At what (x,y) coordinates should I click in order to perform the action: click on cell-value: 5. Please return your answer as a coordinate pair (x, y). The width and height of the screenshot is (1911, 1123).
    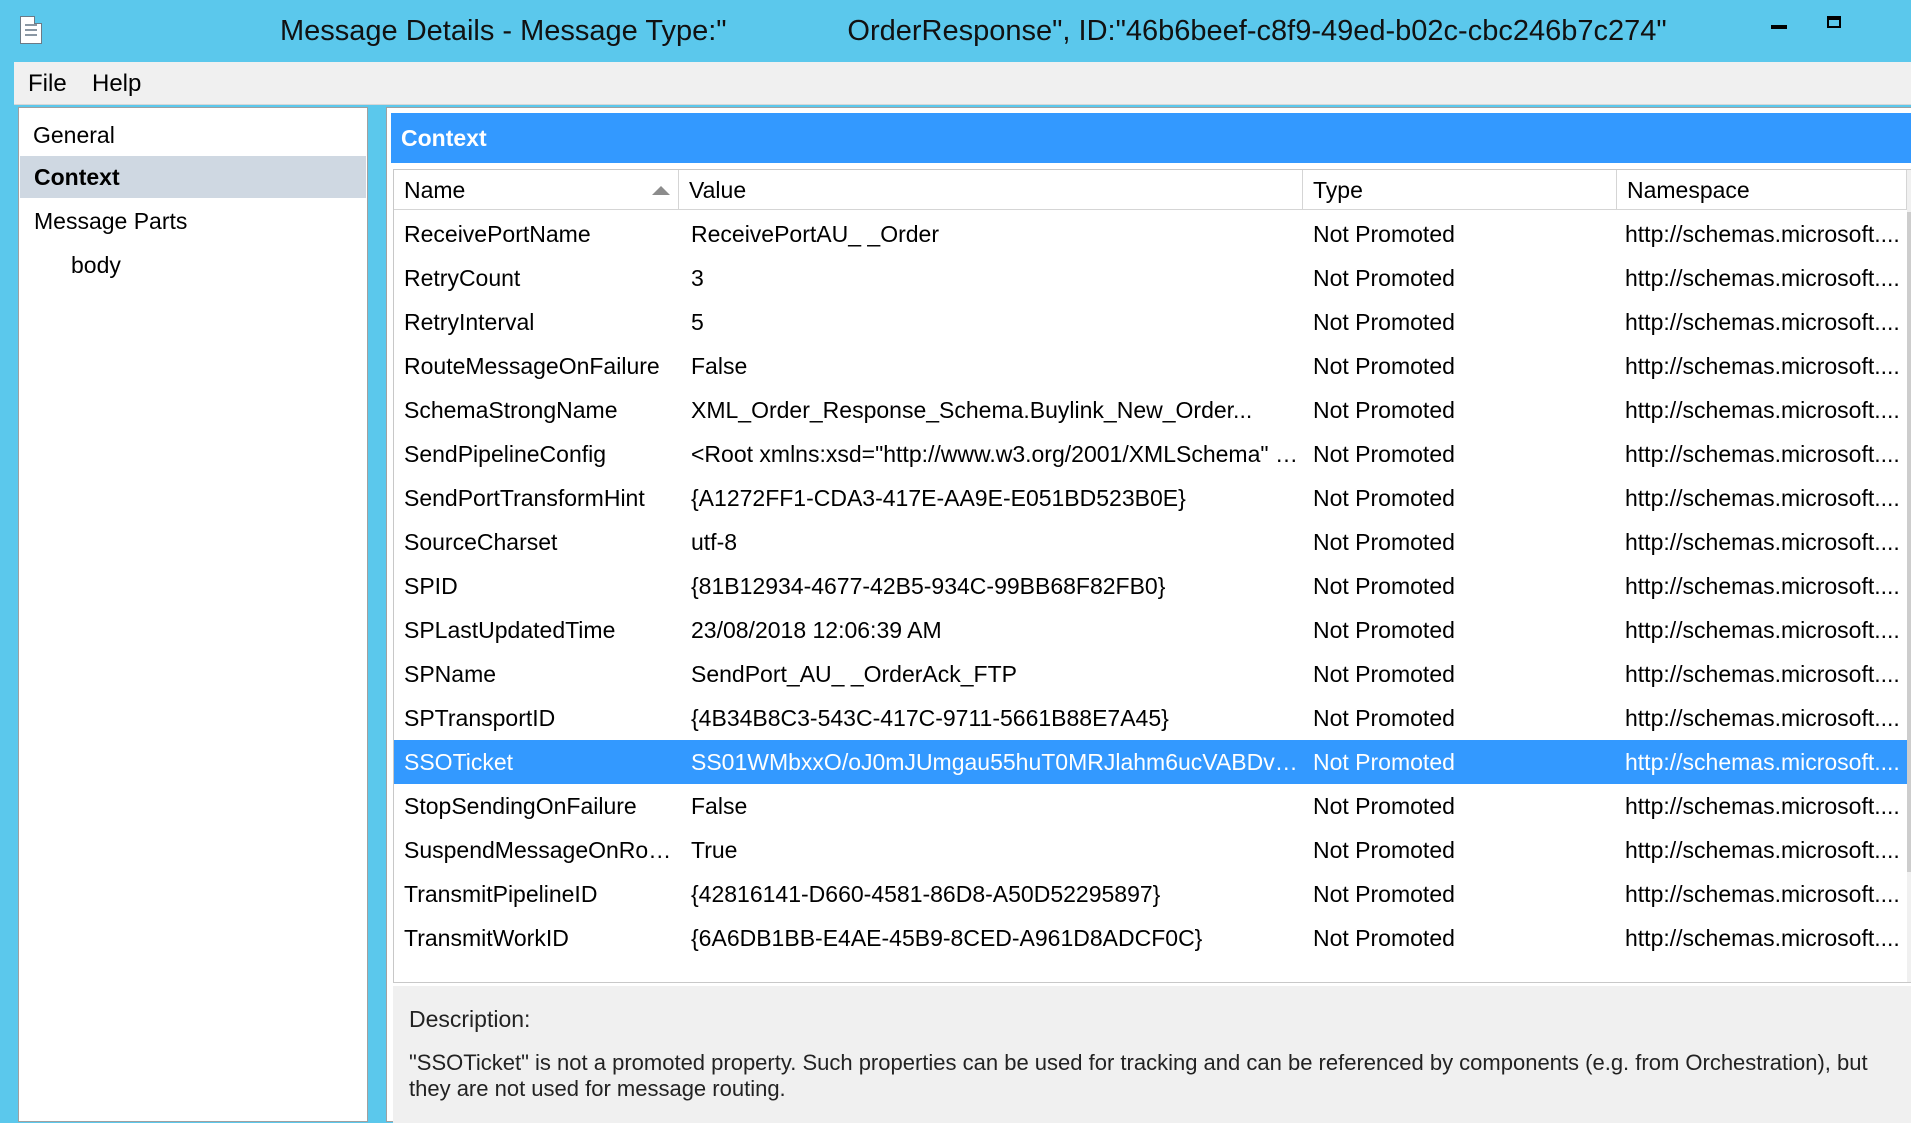
    Looking at the image, I should click on (697, 322).